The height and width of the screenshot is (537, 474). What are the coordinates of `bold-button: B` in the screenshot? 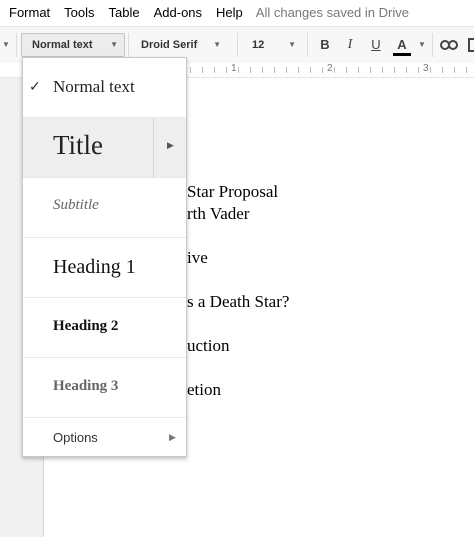 It's located at (325, 45).